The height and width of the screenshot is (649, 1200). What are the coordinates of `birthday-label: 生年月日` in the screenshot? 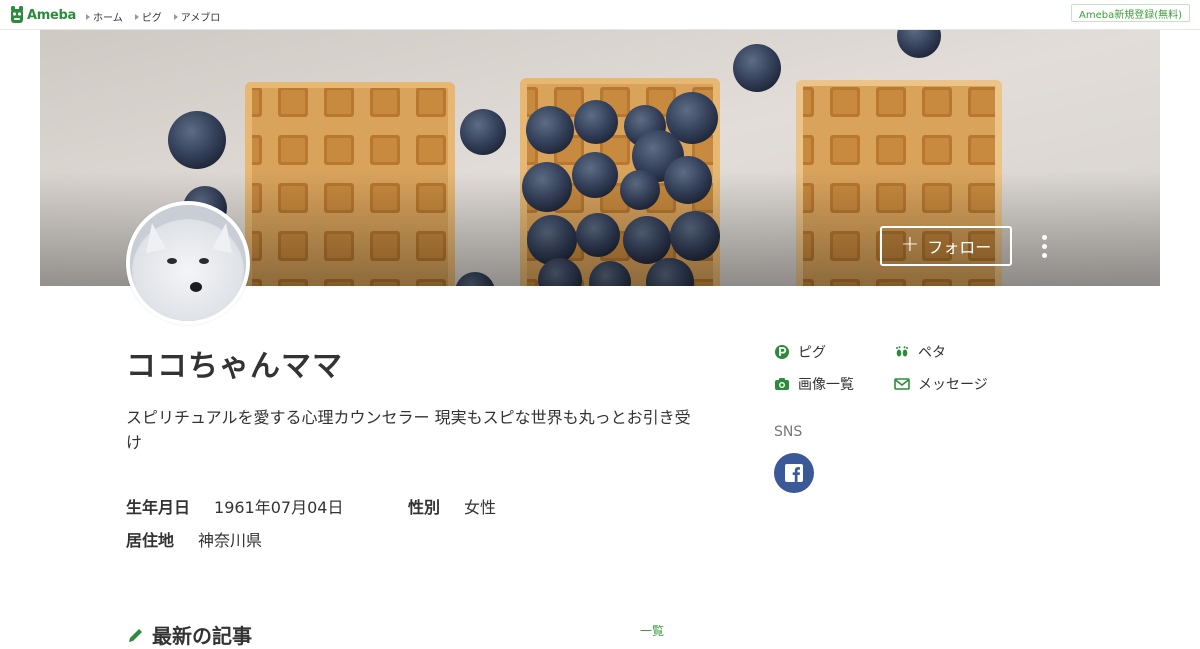 It's located at (158, 507).